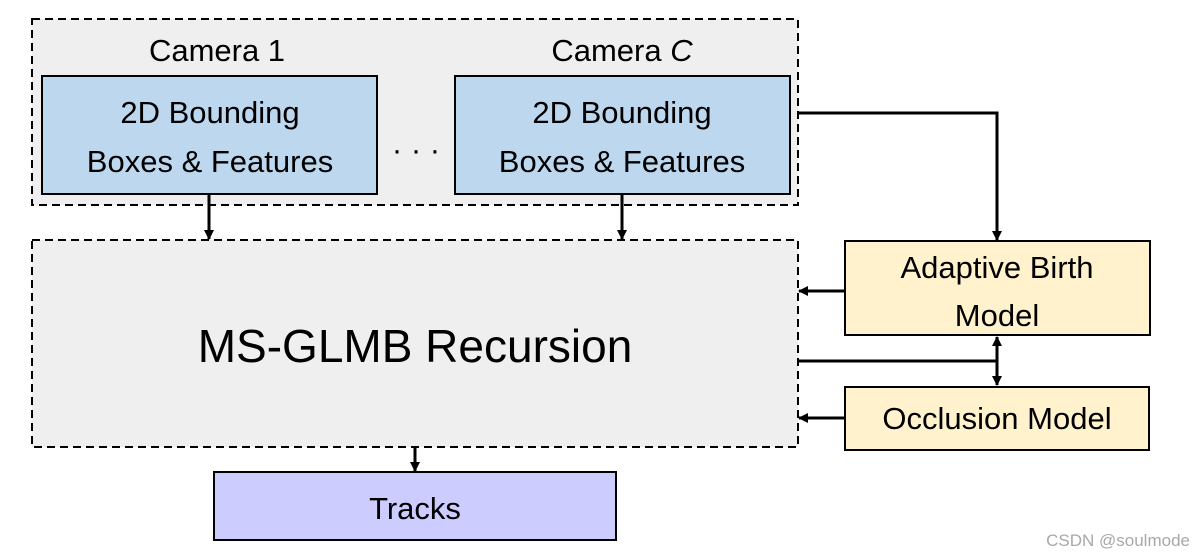 This screenshot has width=1194, height=559. What do you see at coordinates (996, 418) in the screenshot?
I see `occlusion-model-label: Occlusion Model` at bounding box center [996, 418].